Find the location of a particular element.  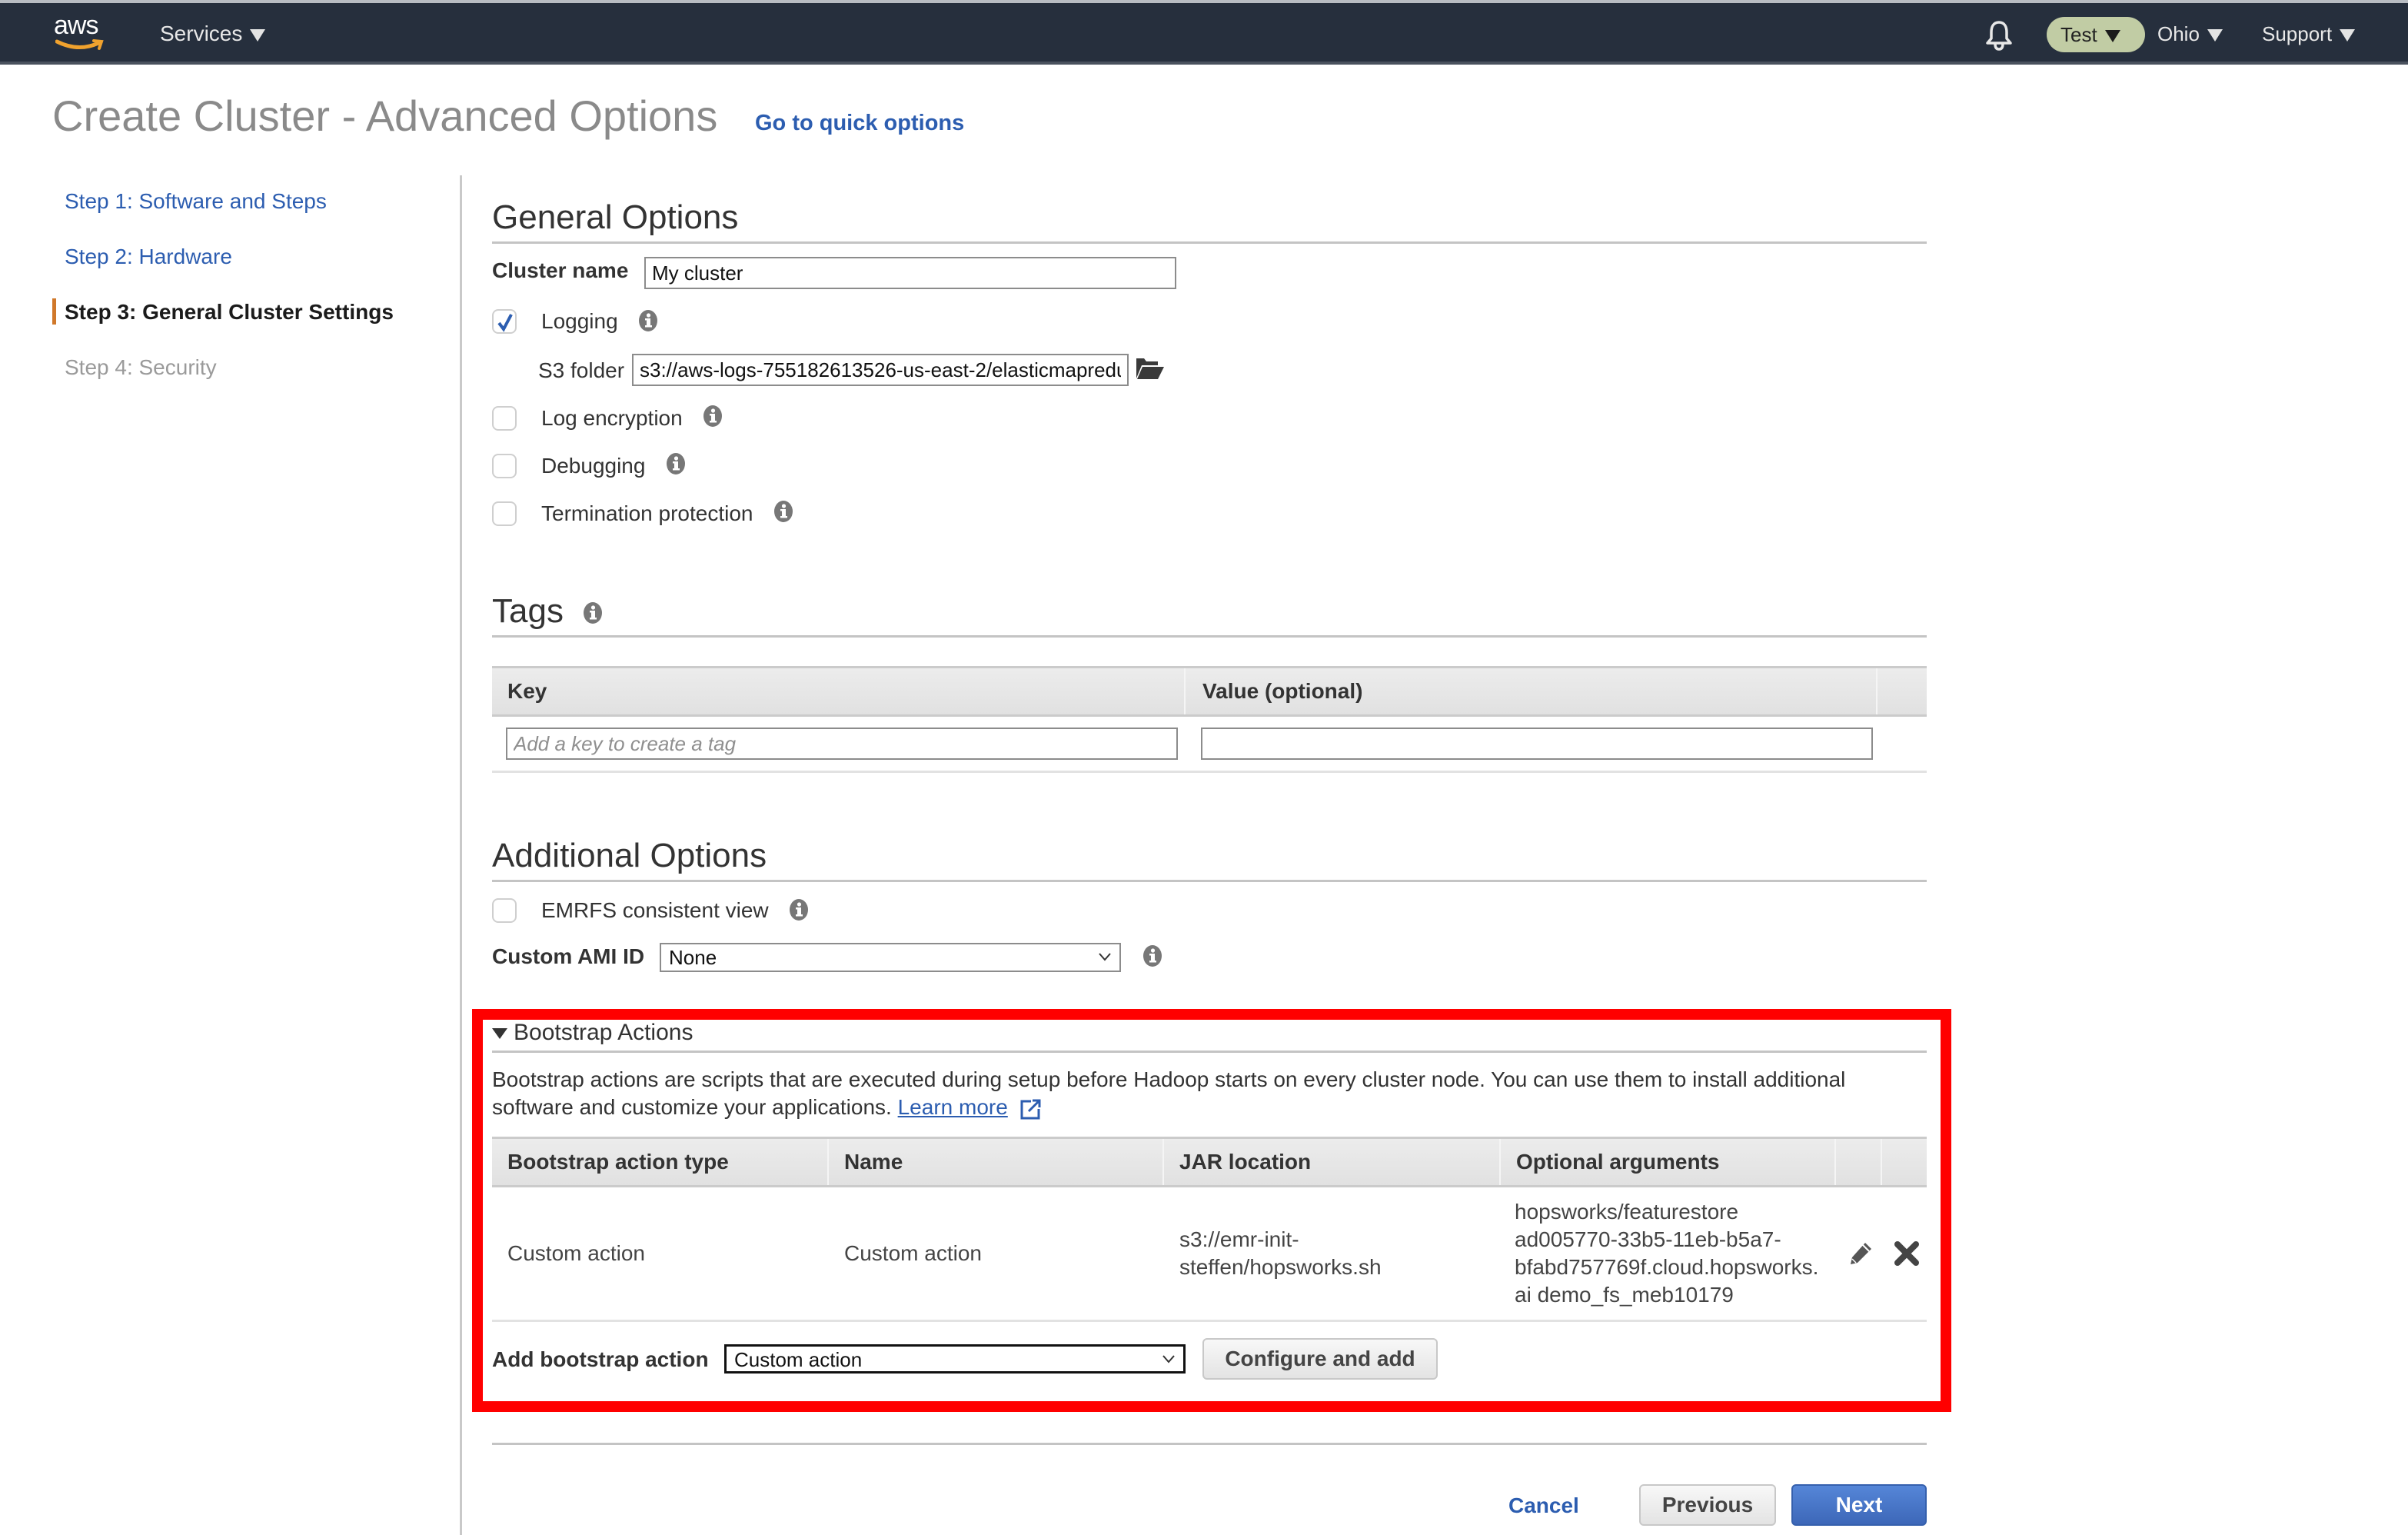

cluster-name-label: Cluster name is located at coordinates (560, 270).